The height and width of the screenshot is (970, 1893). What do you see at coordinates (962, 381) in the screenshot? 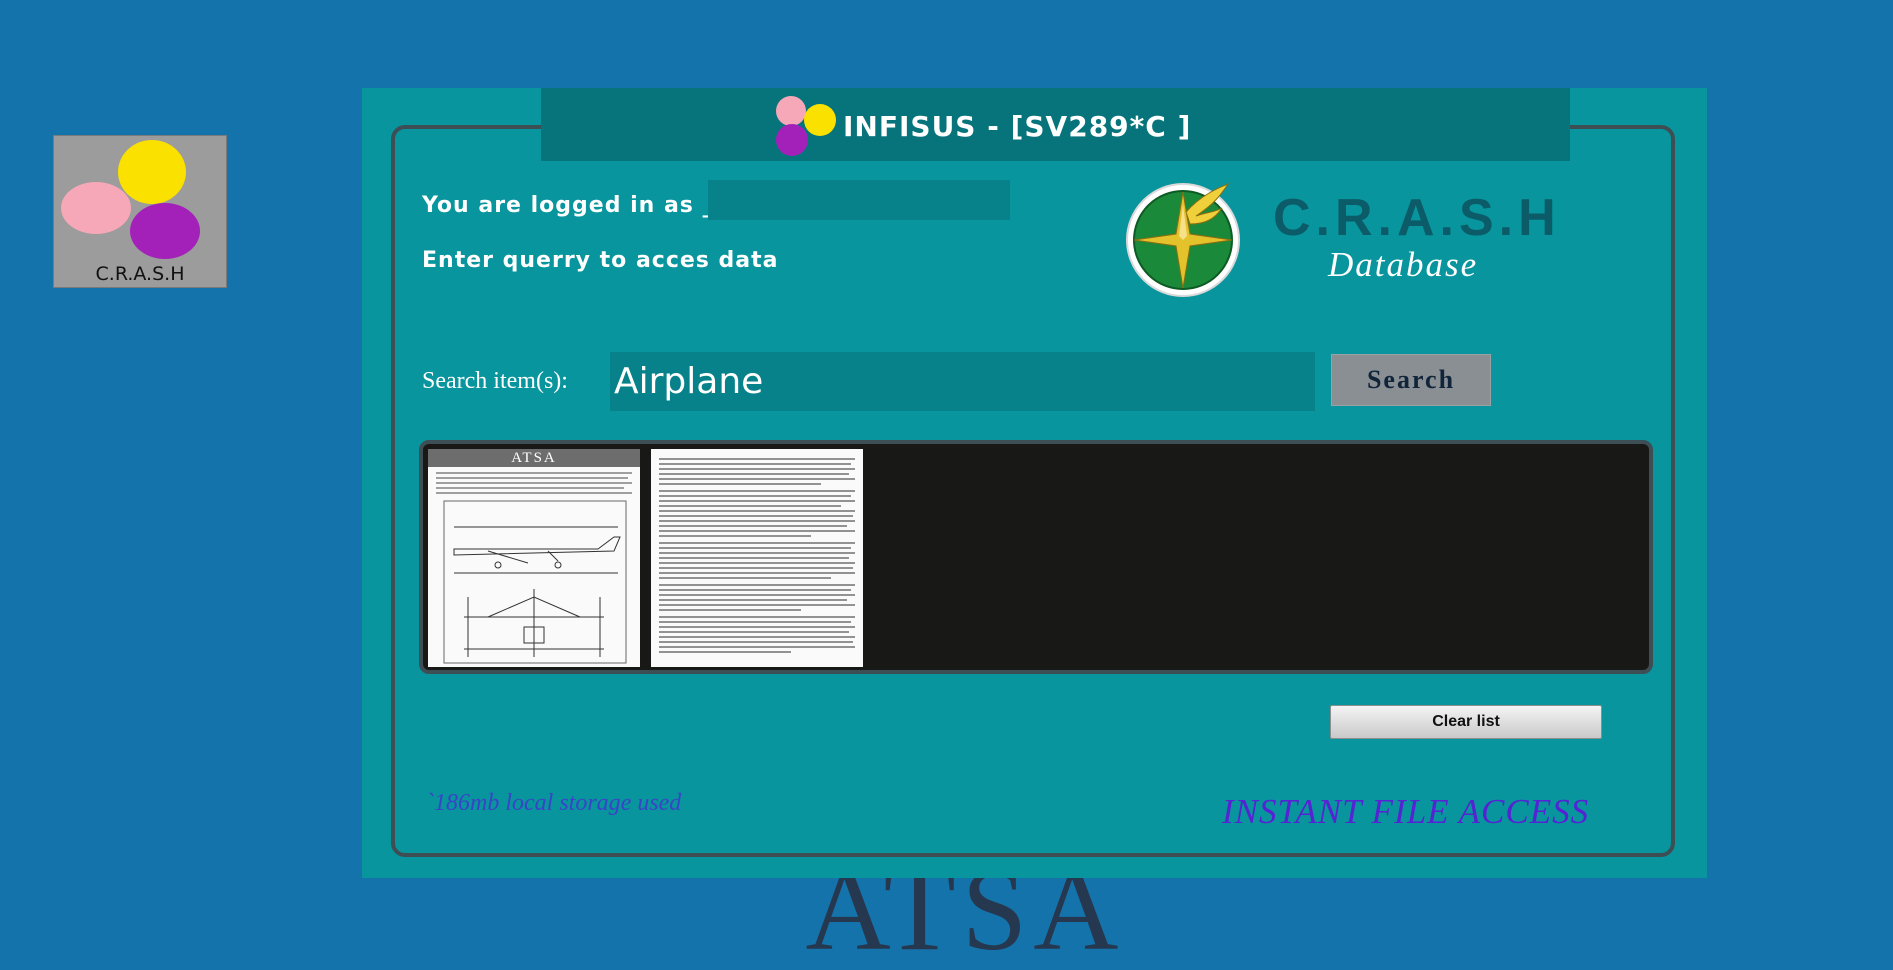
I see `search-input` at bounding box center [962, 381].